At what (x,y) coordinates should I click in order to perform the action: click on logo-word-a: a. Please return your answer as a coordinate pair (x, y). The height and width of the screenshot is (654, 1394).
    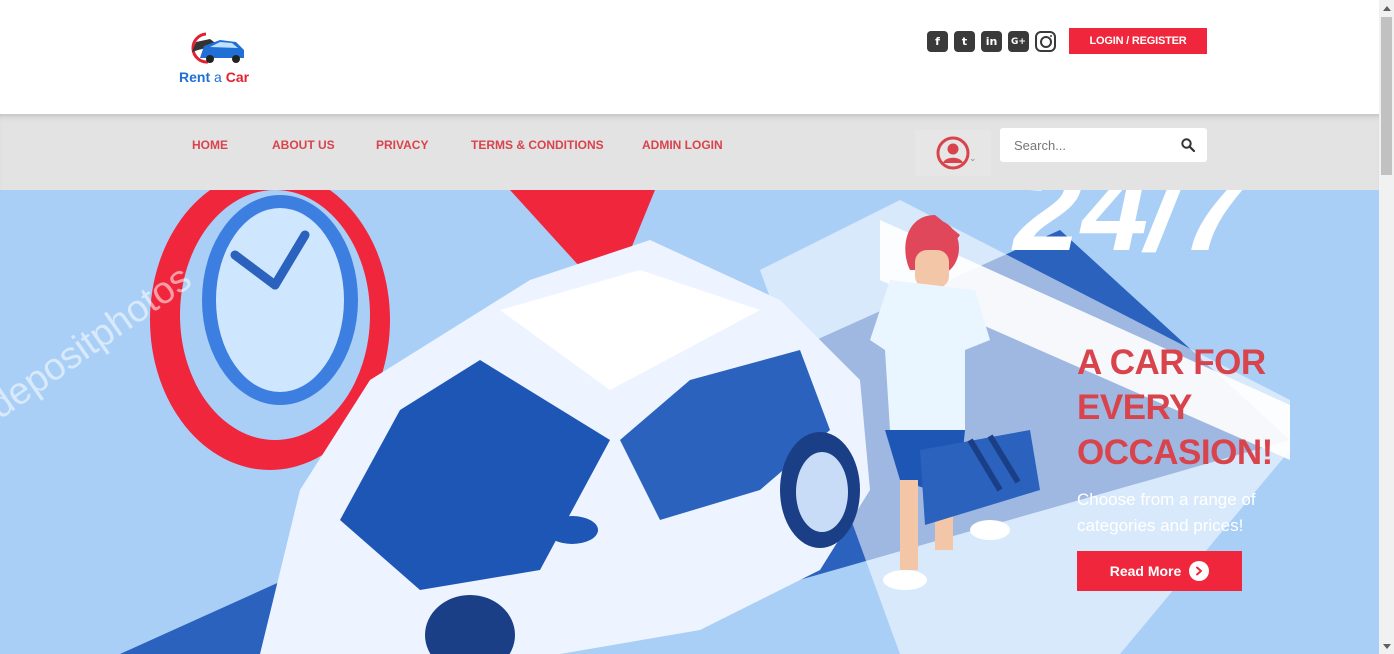
    Looking at the image, I should click on (218, 77).